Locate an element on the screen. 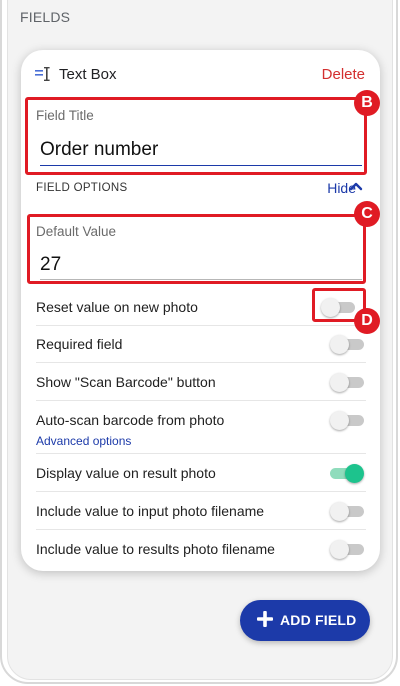 The image size is (400, 686). option-label: Include value to input photo filename is located at coordinates (150, 511).